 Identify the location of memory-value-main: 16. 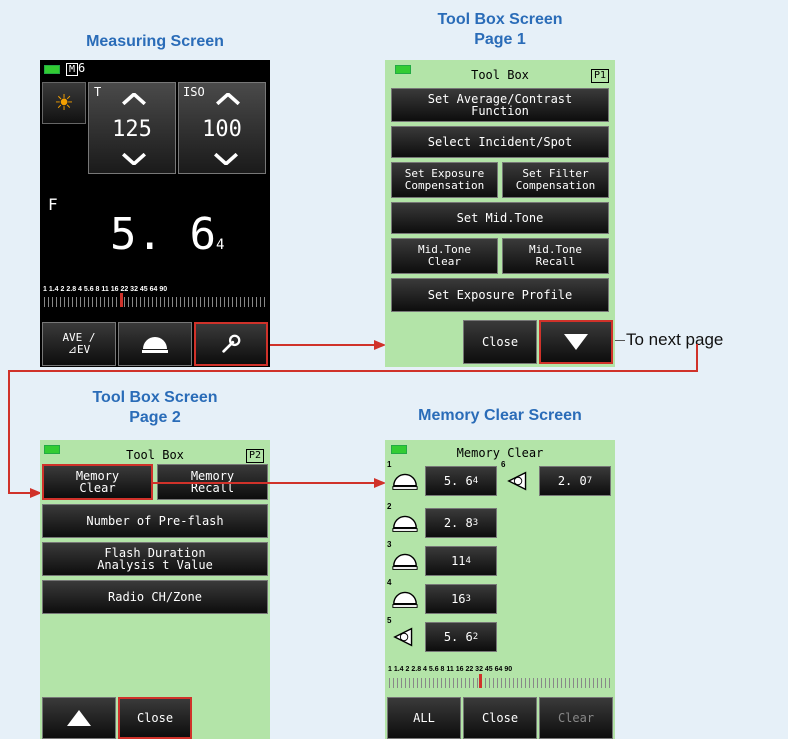
(458, 599).